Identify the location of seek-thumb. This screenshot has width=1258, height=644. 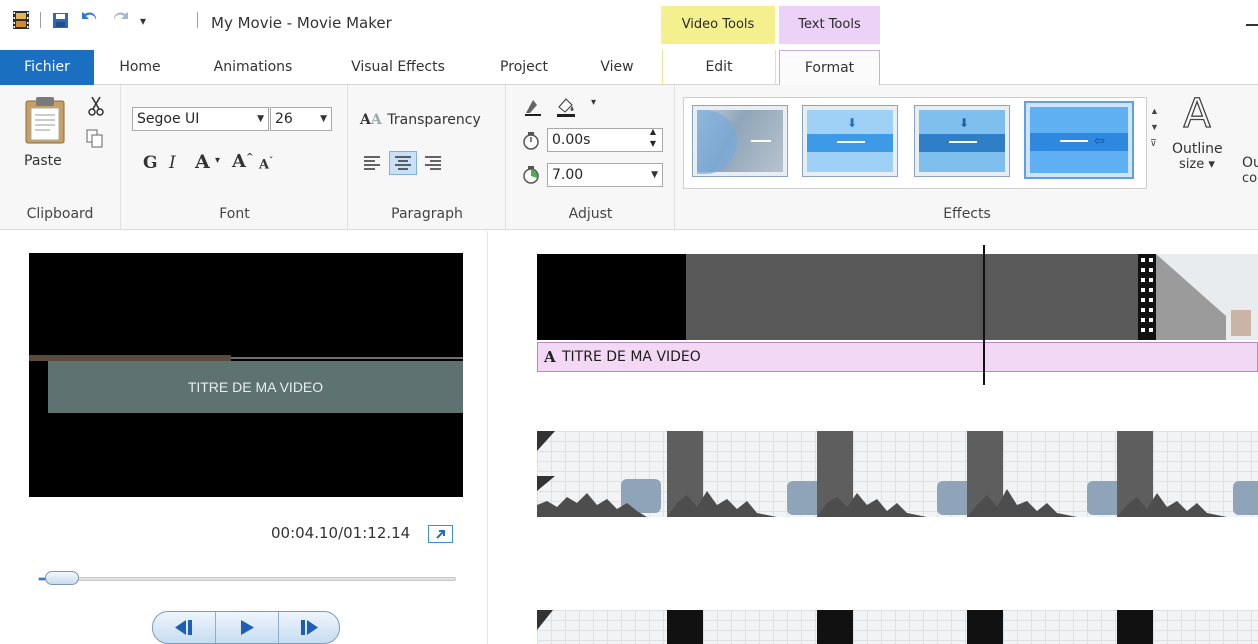
(62, 578).